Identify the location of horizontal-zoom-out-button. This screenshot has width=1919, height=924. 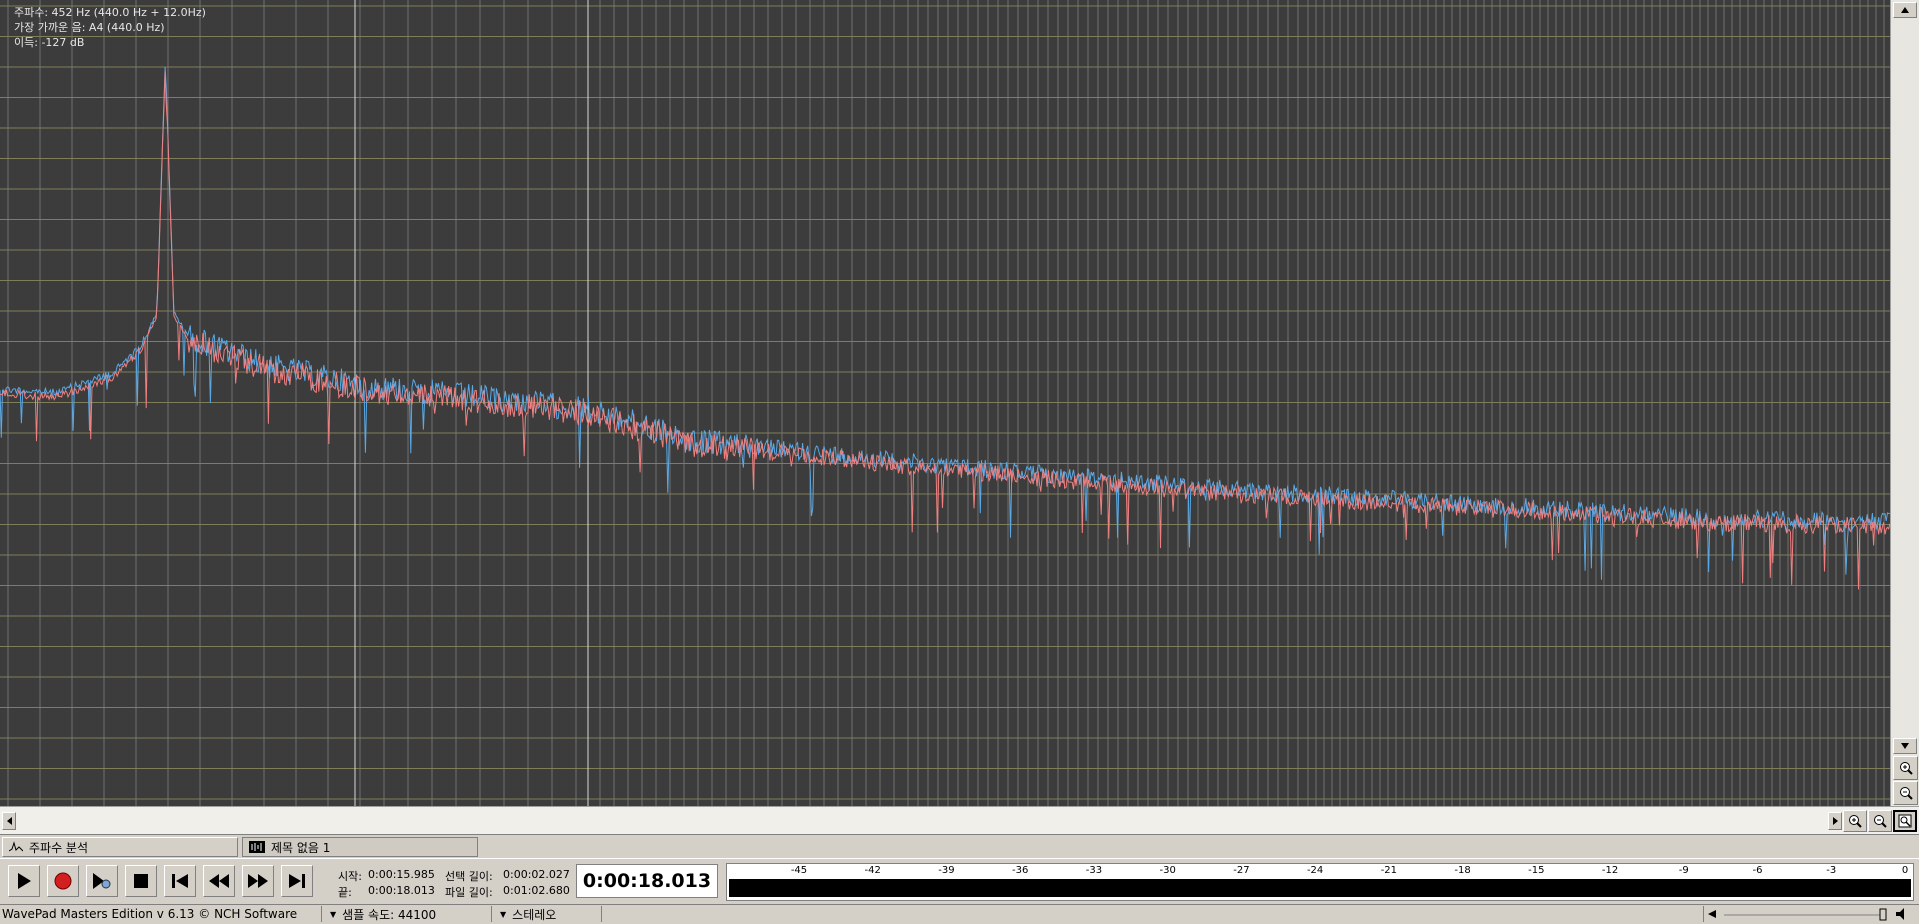
(1880, 821).